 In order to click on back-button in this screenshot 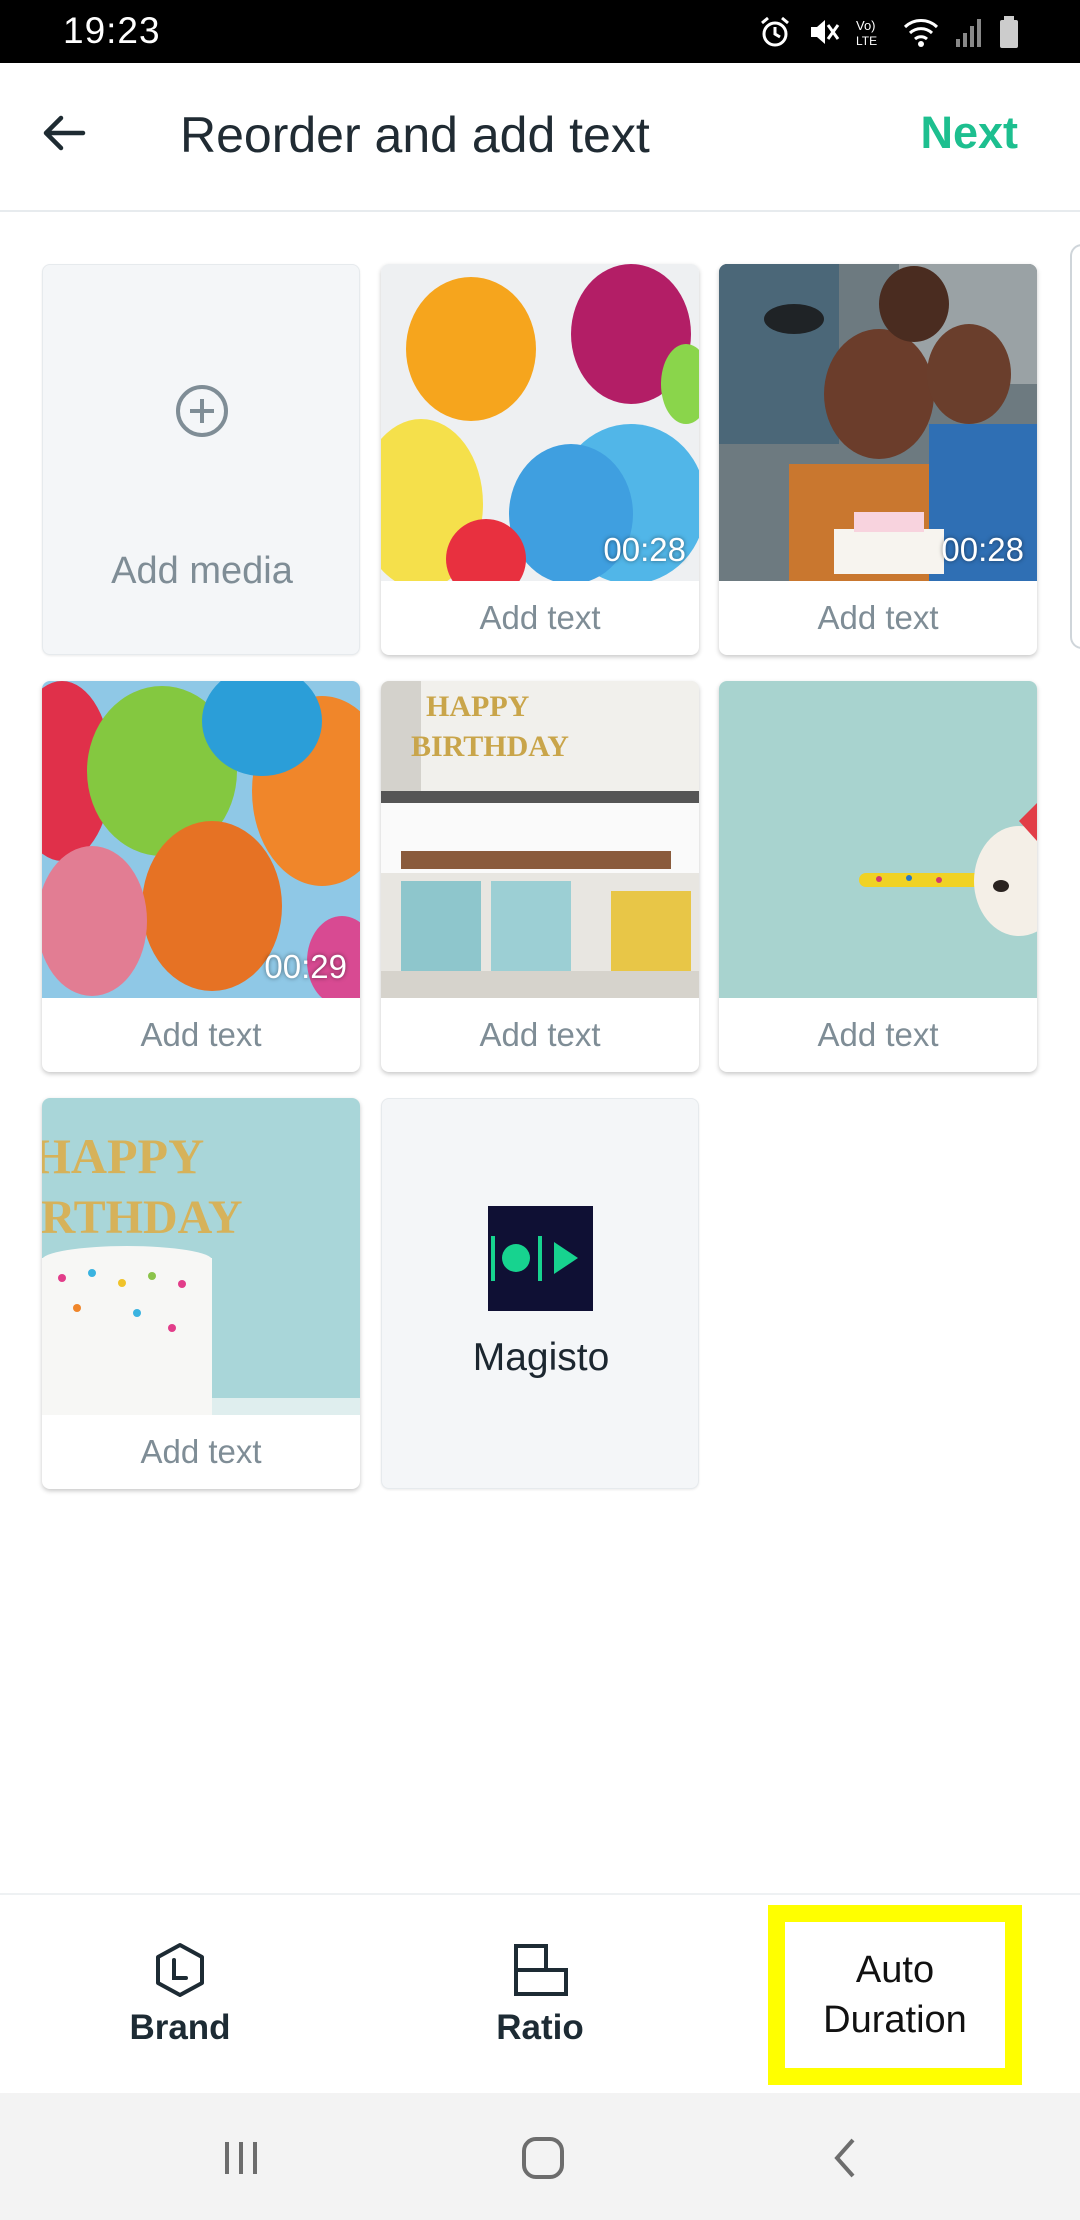, I will do `click(64, 133)`.